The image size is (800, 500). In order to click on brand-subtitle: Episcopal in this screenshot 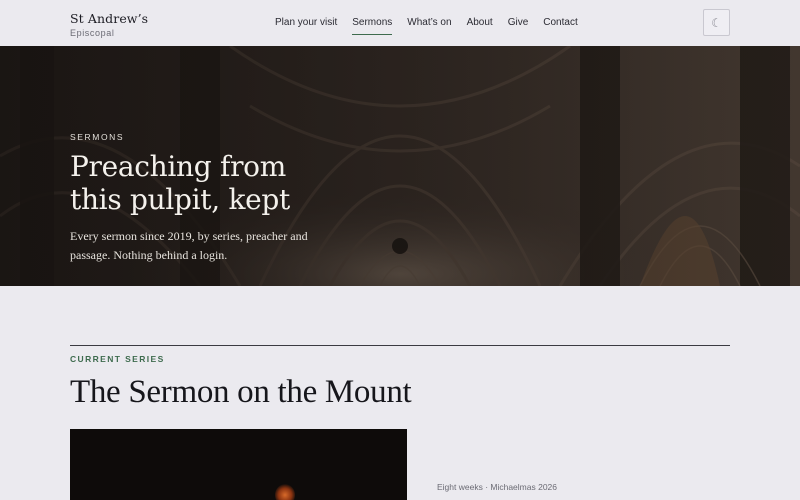, I will do `click(92, 33)`.